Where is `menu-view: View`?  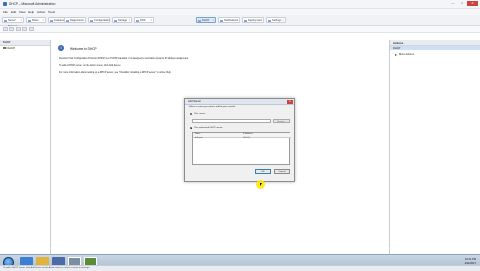 menu-view: View is located at coordinates (22, 12).